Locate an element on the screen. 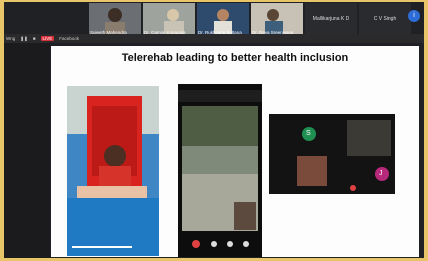 This screenshot has width=428, height=261. participant-tile: C V Singh is located at coordinates (385, 19).